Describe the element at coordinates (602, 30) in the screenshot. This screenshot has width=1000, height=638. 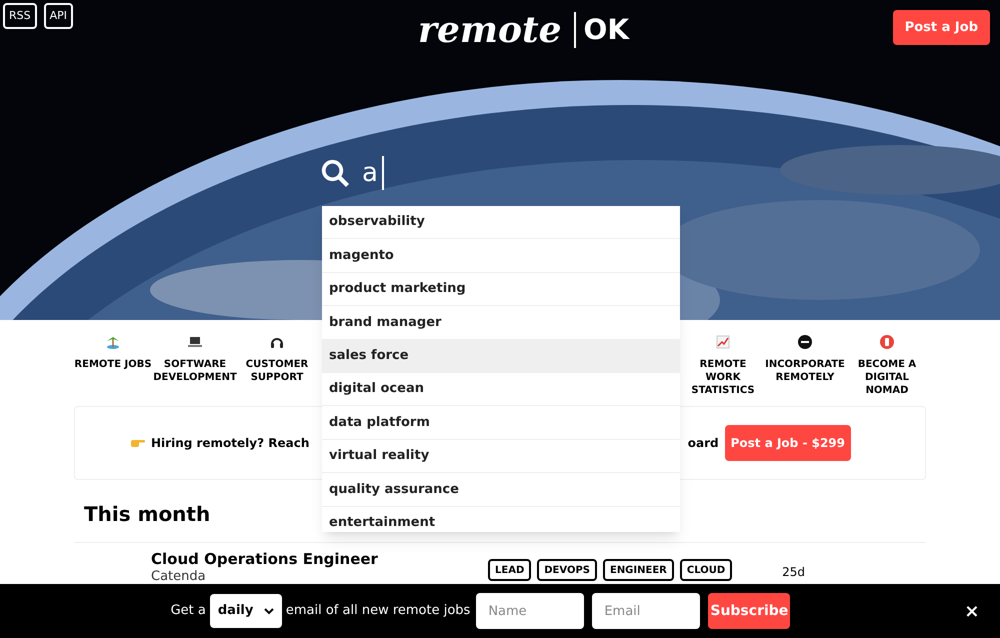
I see `logo-text: OK` at that location.